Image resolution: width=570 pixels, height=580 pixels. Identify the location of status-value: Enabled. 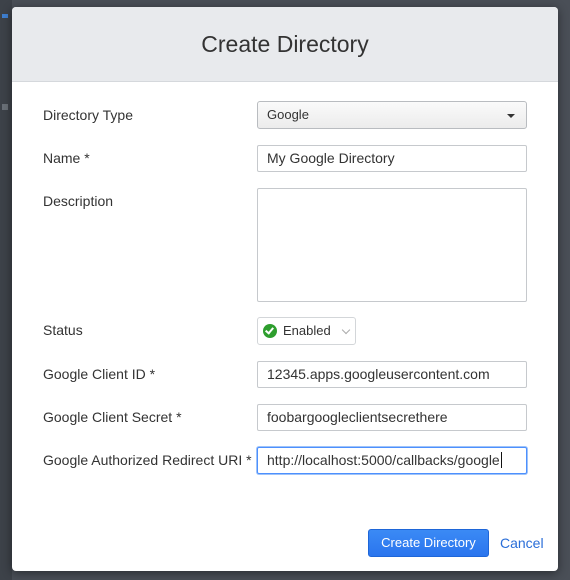
(307, 330).